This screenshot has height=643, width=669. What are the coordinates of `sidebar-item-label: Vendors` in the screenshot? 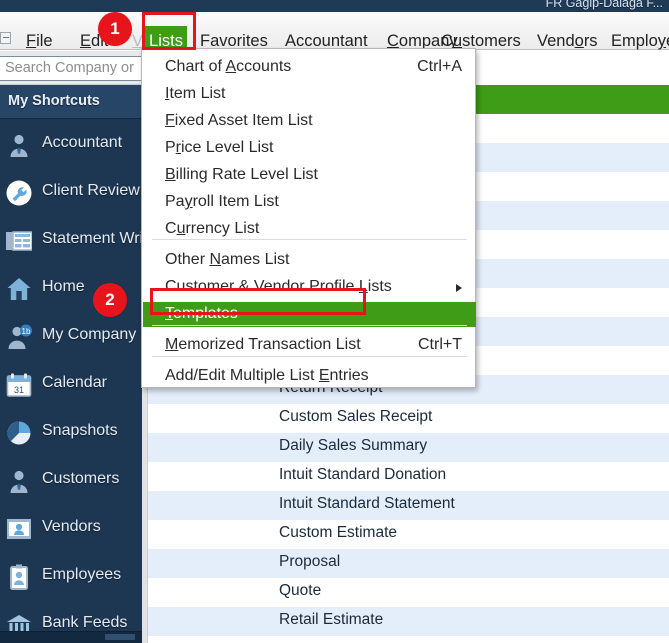 It's located at (71, 526).